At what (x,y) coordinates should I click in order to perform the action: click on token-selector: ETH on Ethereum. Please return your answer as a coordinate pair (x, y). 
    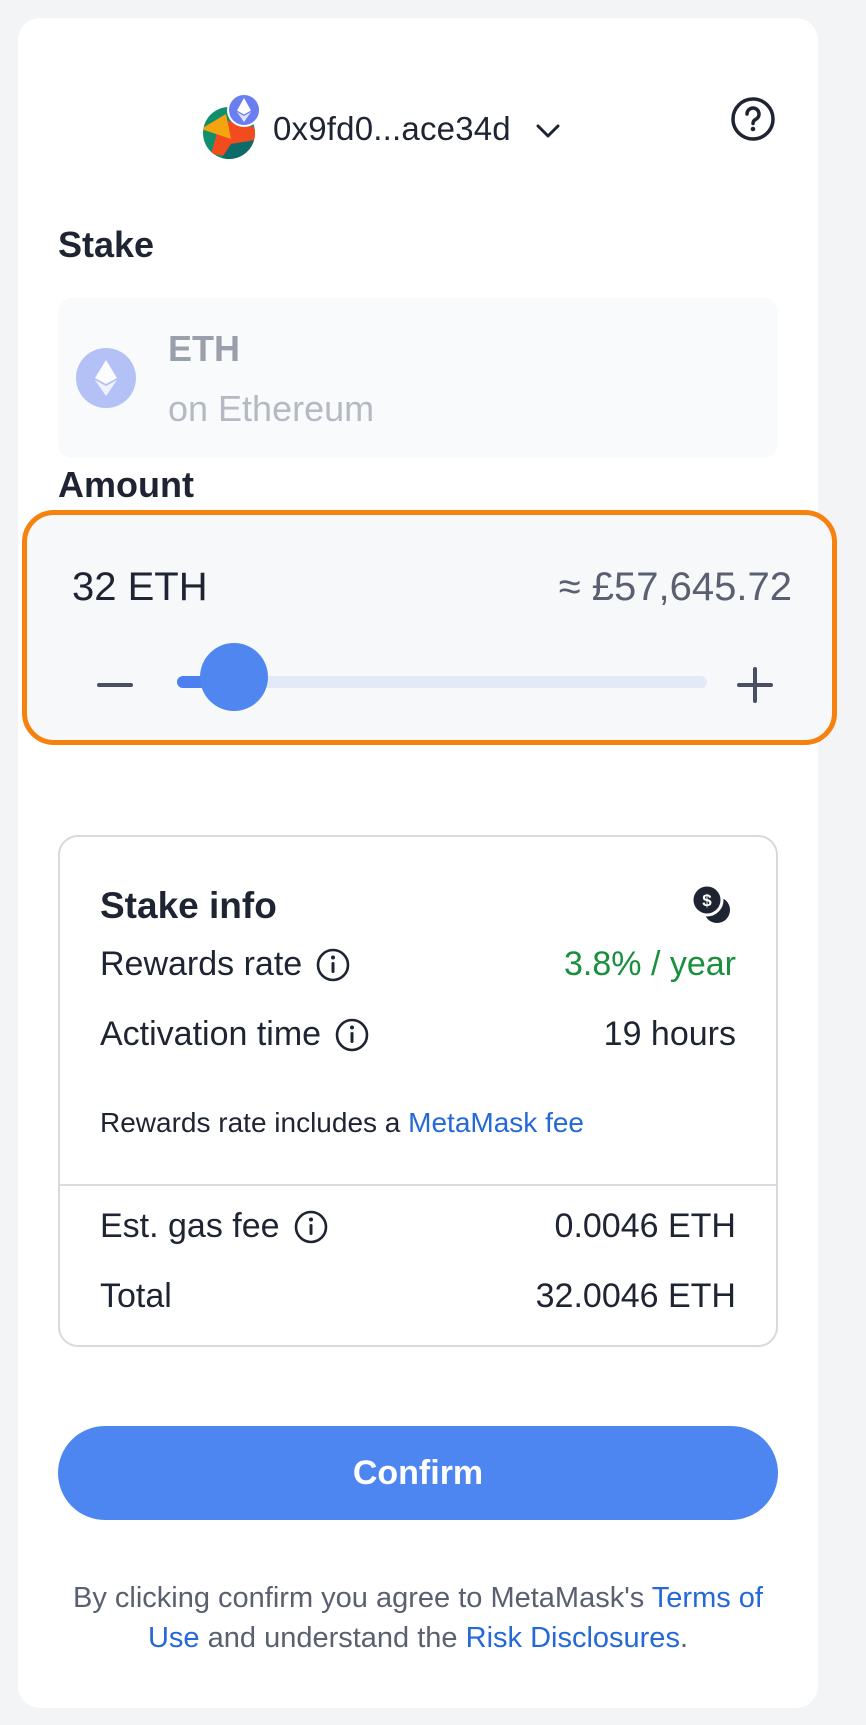
    Looking at the image, I should click on (418, 378).